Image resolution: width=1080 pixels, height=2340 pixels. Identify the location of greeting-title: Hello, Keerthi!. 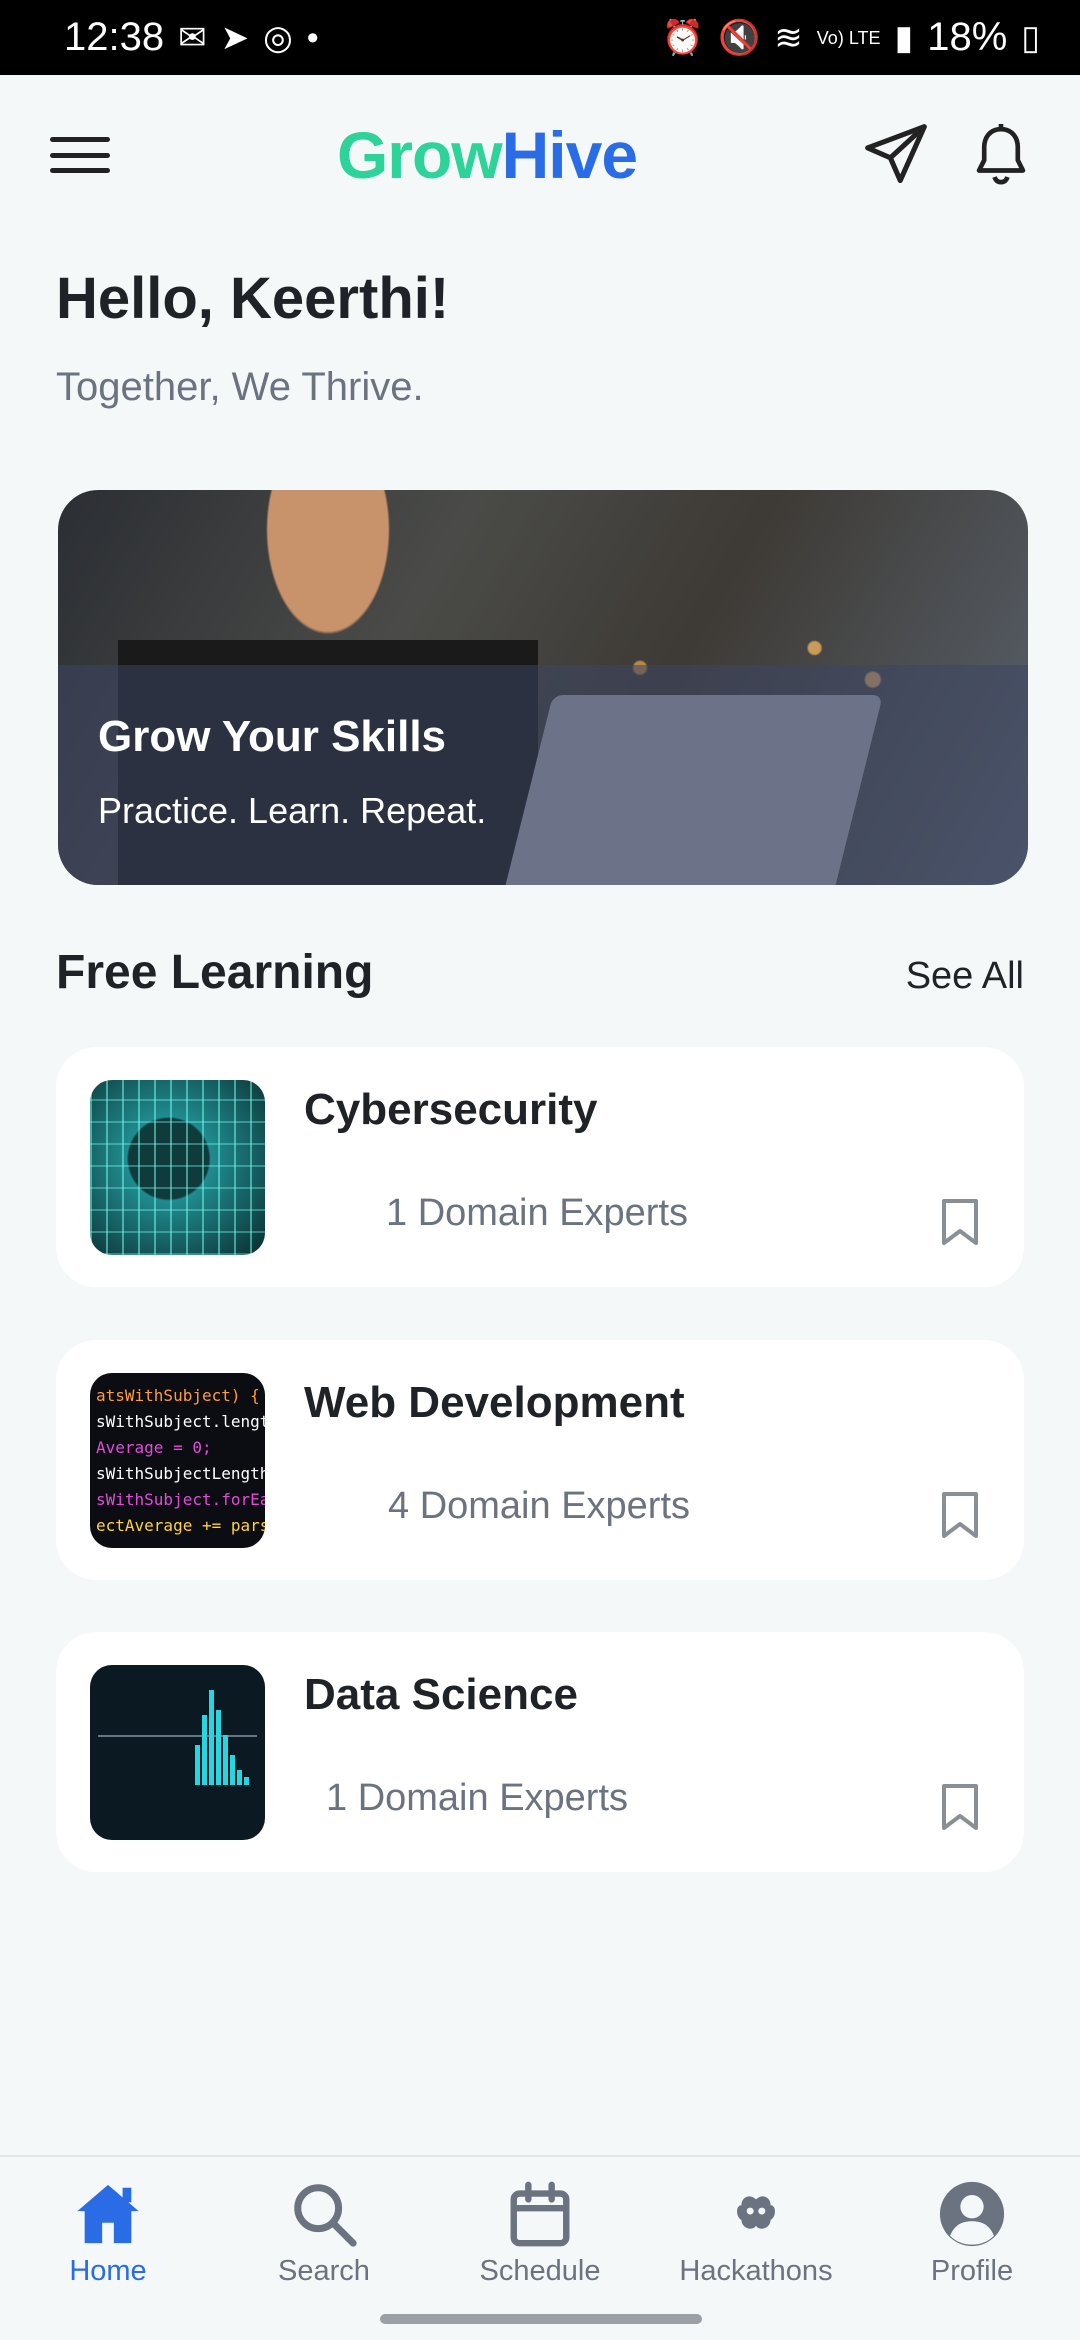
(253, 298).